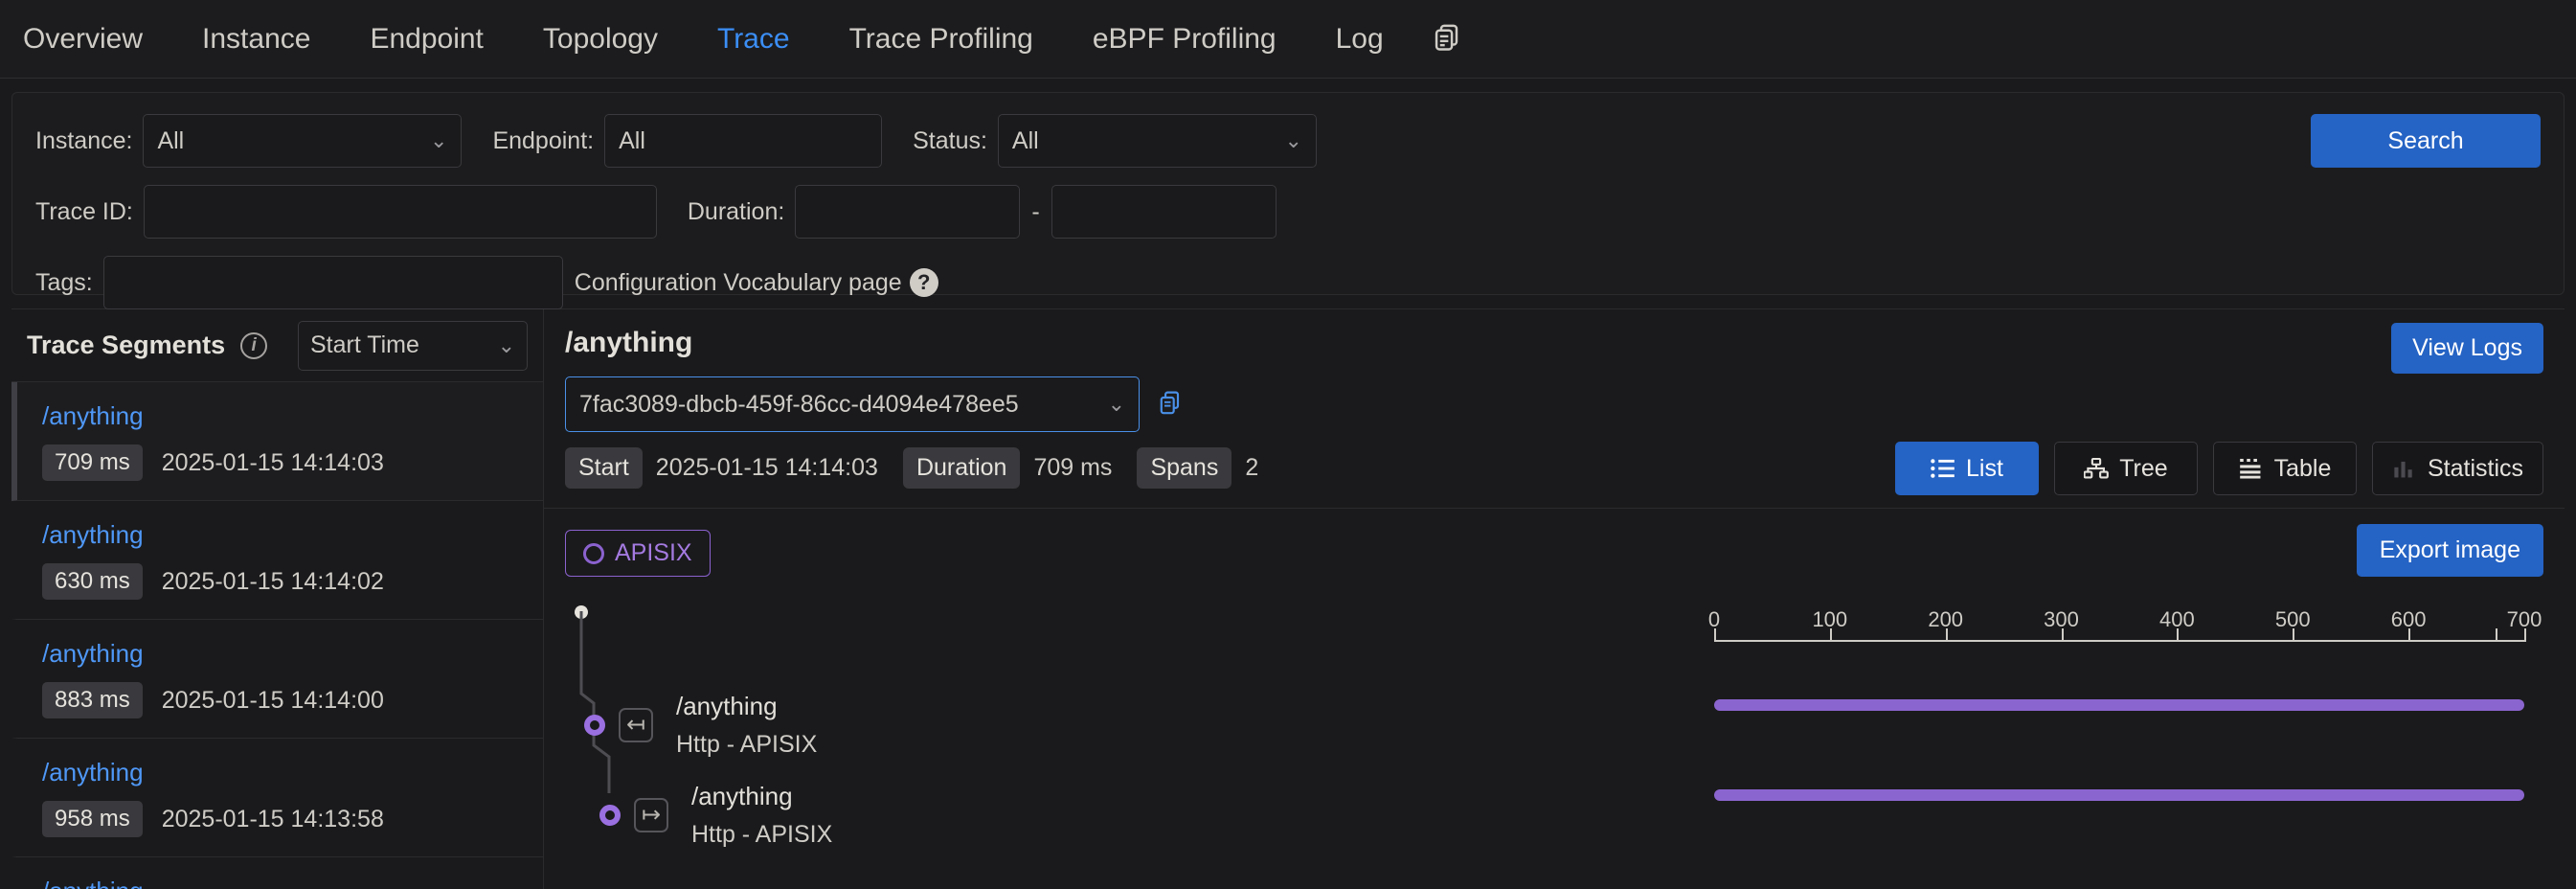  I want to click on search-row-3: Tags: Configuration Vocabulary page ?, so click(1288, 282).